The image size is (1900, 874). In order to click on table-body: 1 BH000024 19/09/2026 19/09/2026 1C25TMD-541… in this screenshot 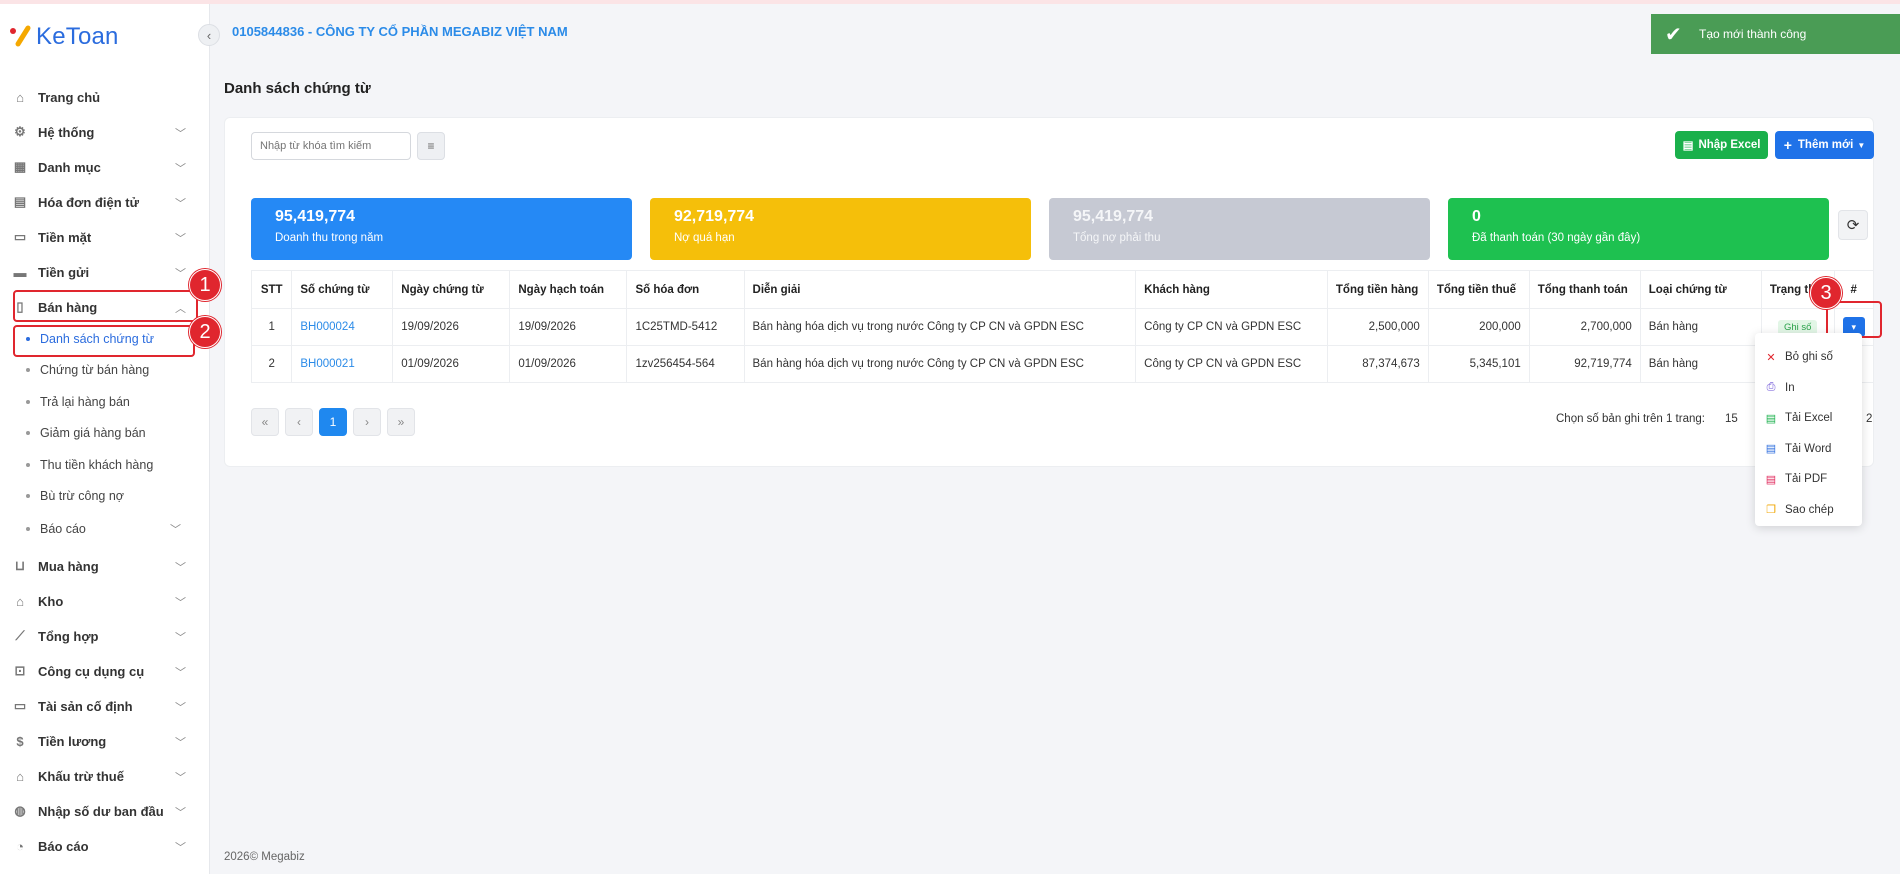, I will do `click(1062, 345)`.